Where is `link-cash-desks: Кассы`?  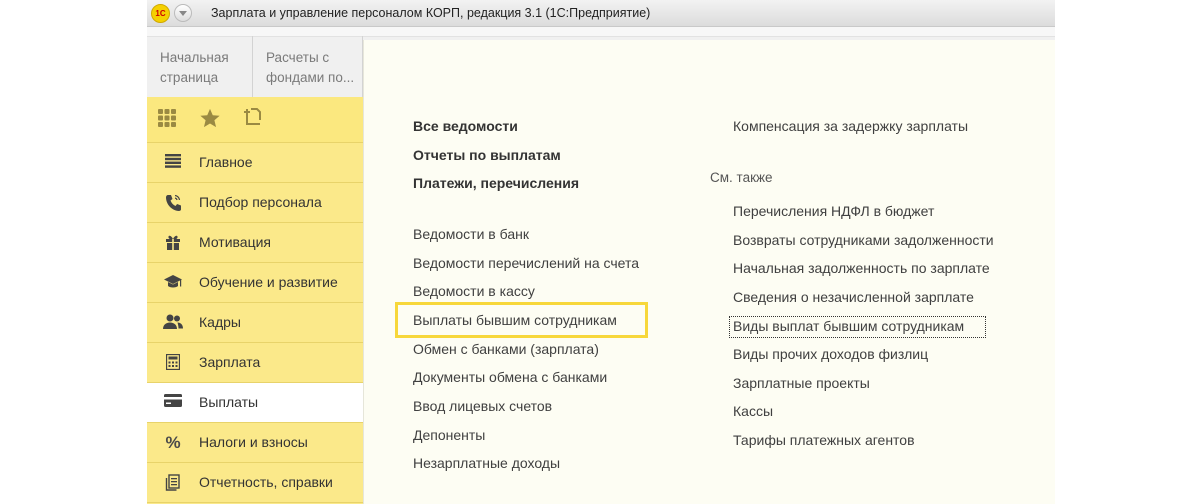
link-cash-desks: Кассы is located at coordinates (753, 411).